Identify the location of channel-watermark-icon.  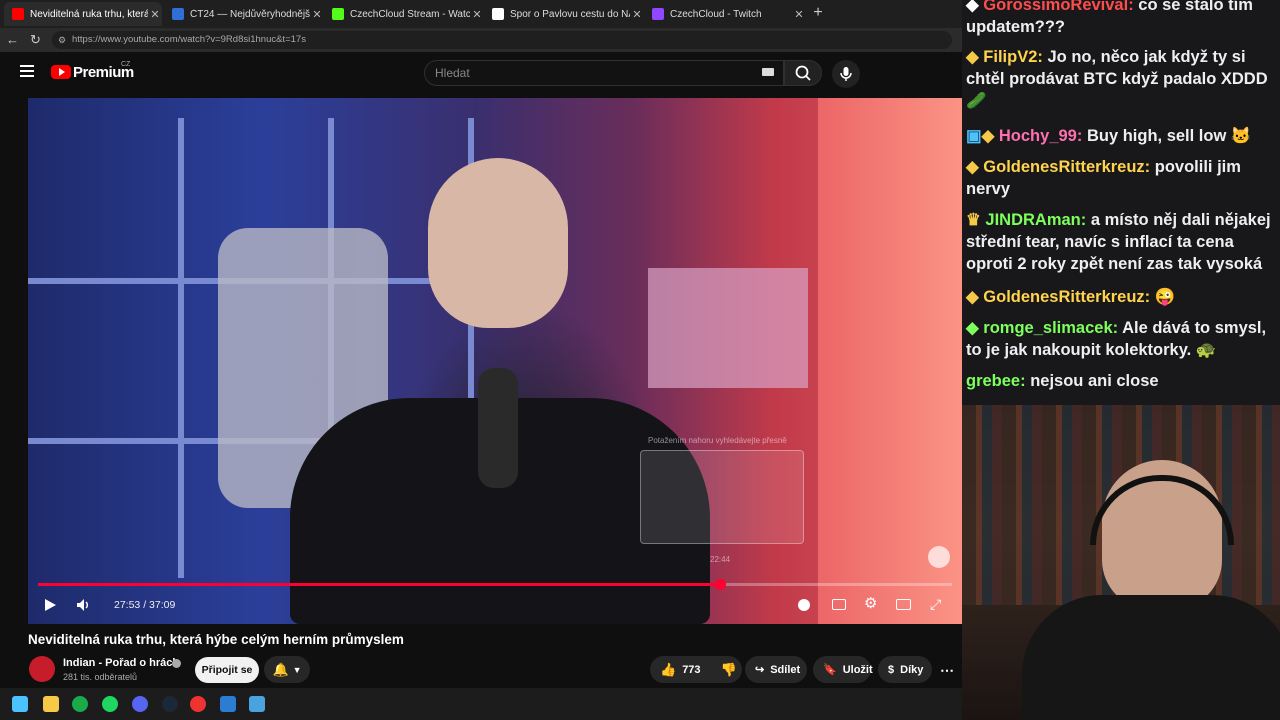
(939, 557).